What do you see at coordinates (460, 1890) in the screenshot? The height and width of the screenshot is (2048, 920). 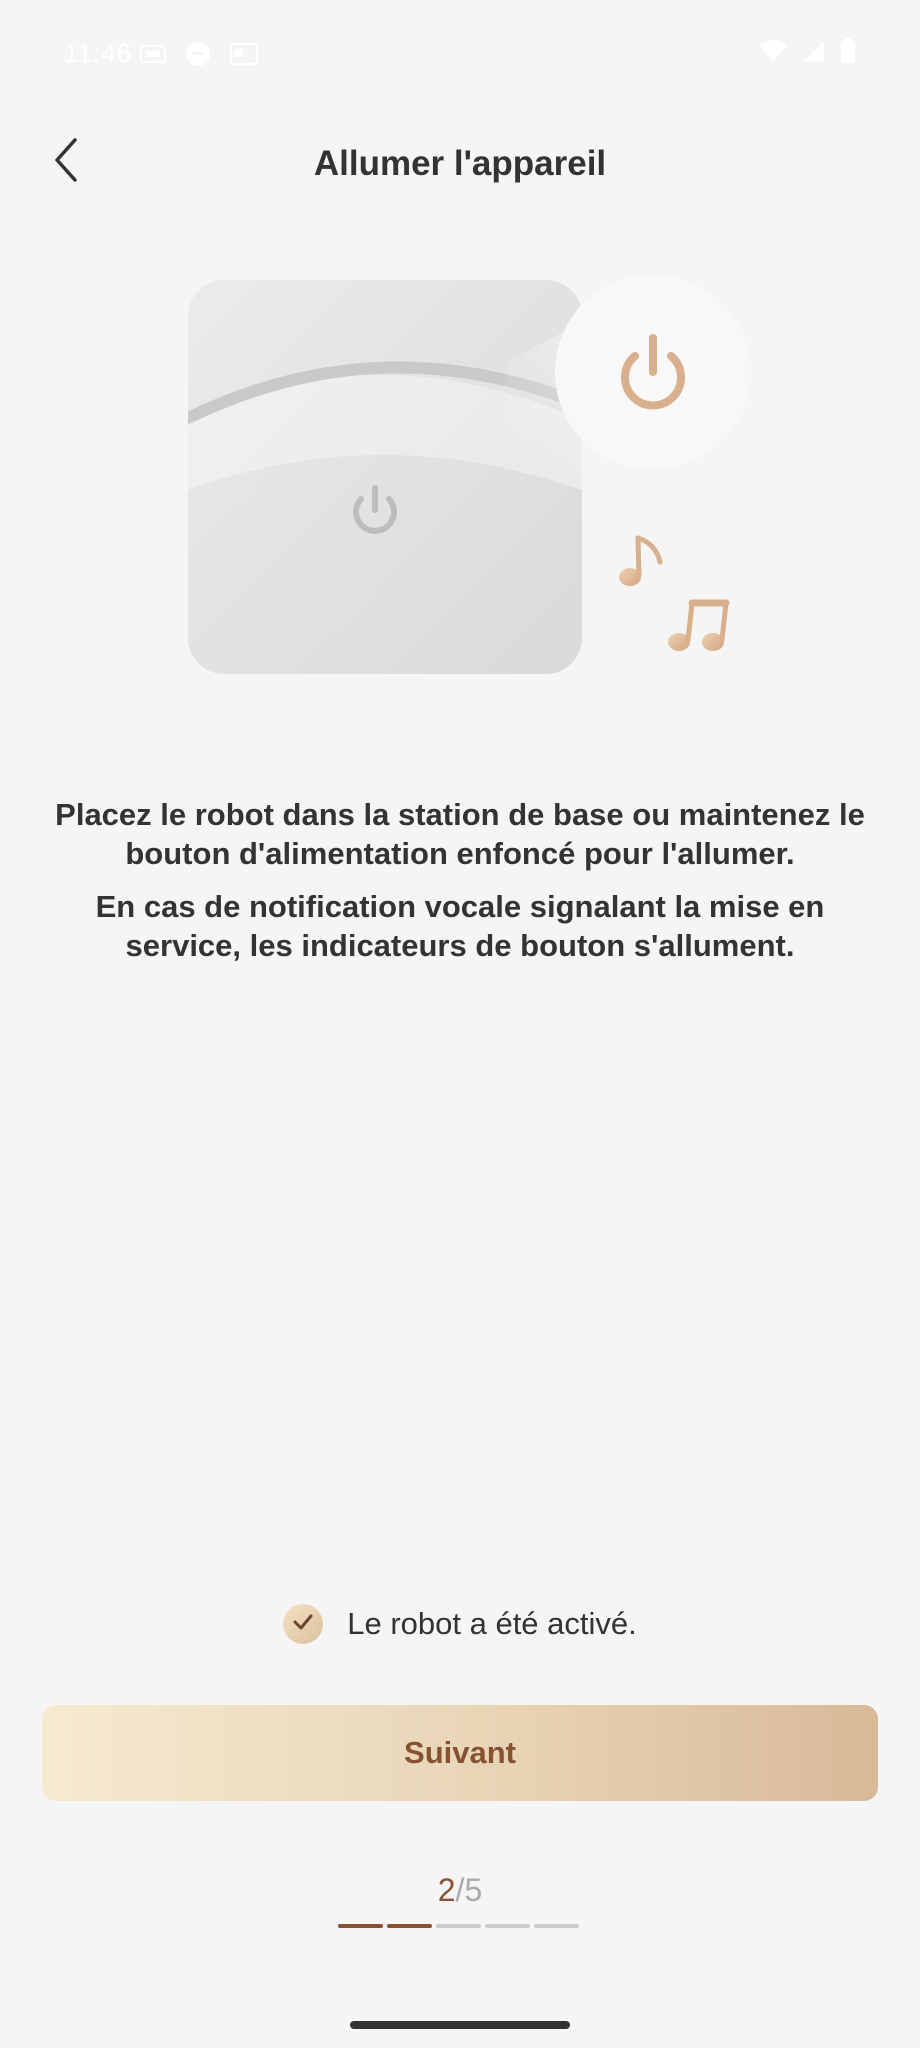 I see `step-counter: 2/5` at bounding box center [460, 1890].